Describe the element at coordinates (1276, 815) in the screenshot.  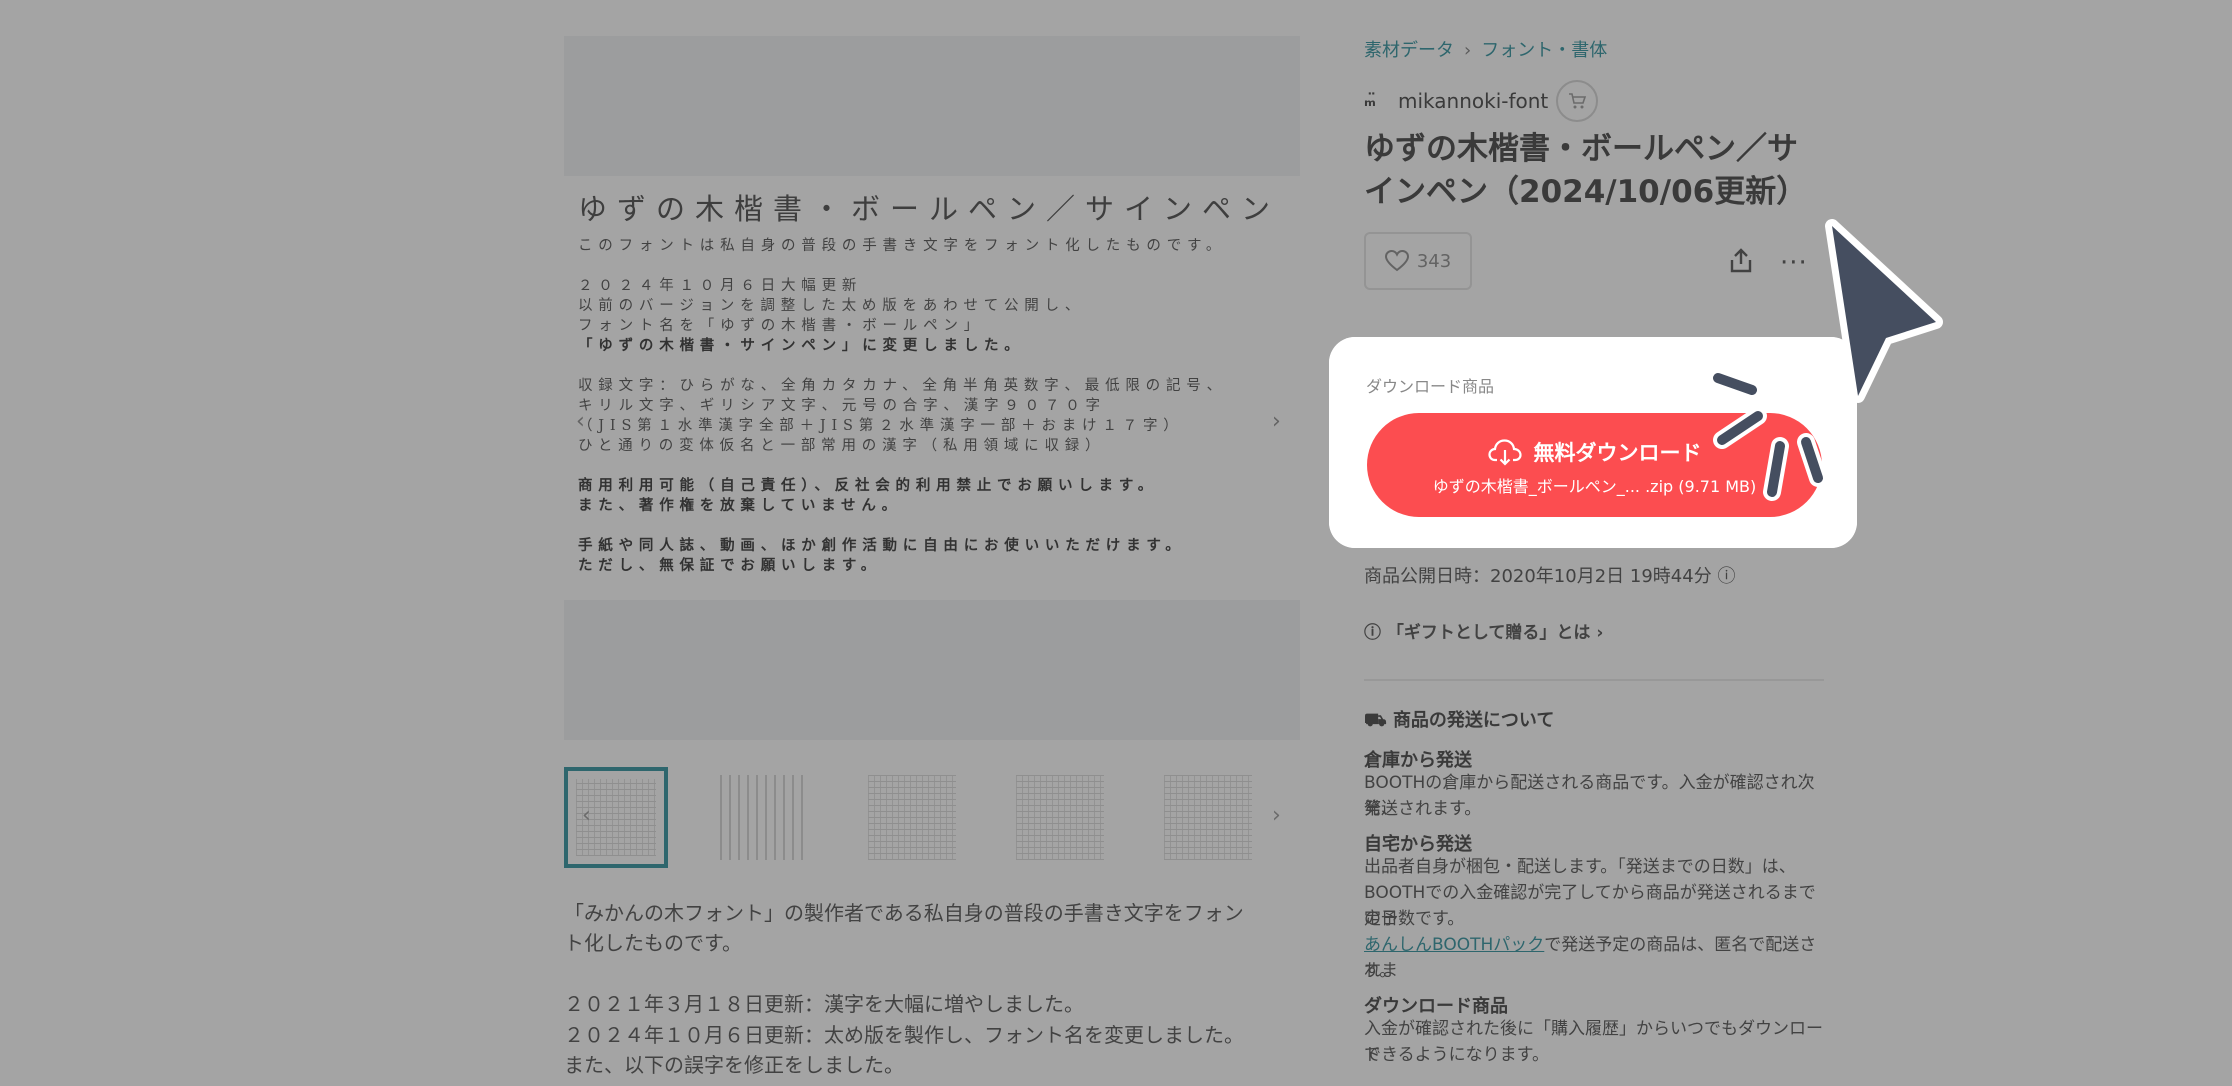
I see `thumb-next-arrow-icon: ›` at that location.